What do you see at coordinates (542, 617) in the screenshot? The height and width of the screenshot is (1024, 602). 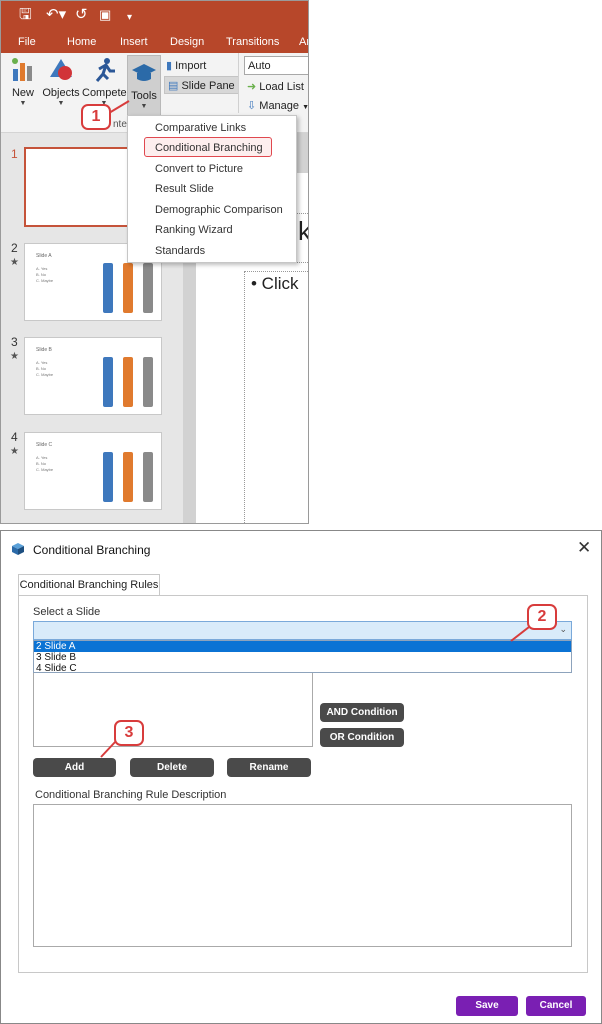 I see `callout-badge-2: 2` at bounding box center [542, 617].